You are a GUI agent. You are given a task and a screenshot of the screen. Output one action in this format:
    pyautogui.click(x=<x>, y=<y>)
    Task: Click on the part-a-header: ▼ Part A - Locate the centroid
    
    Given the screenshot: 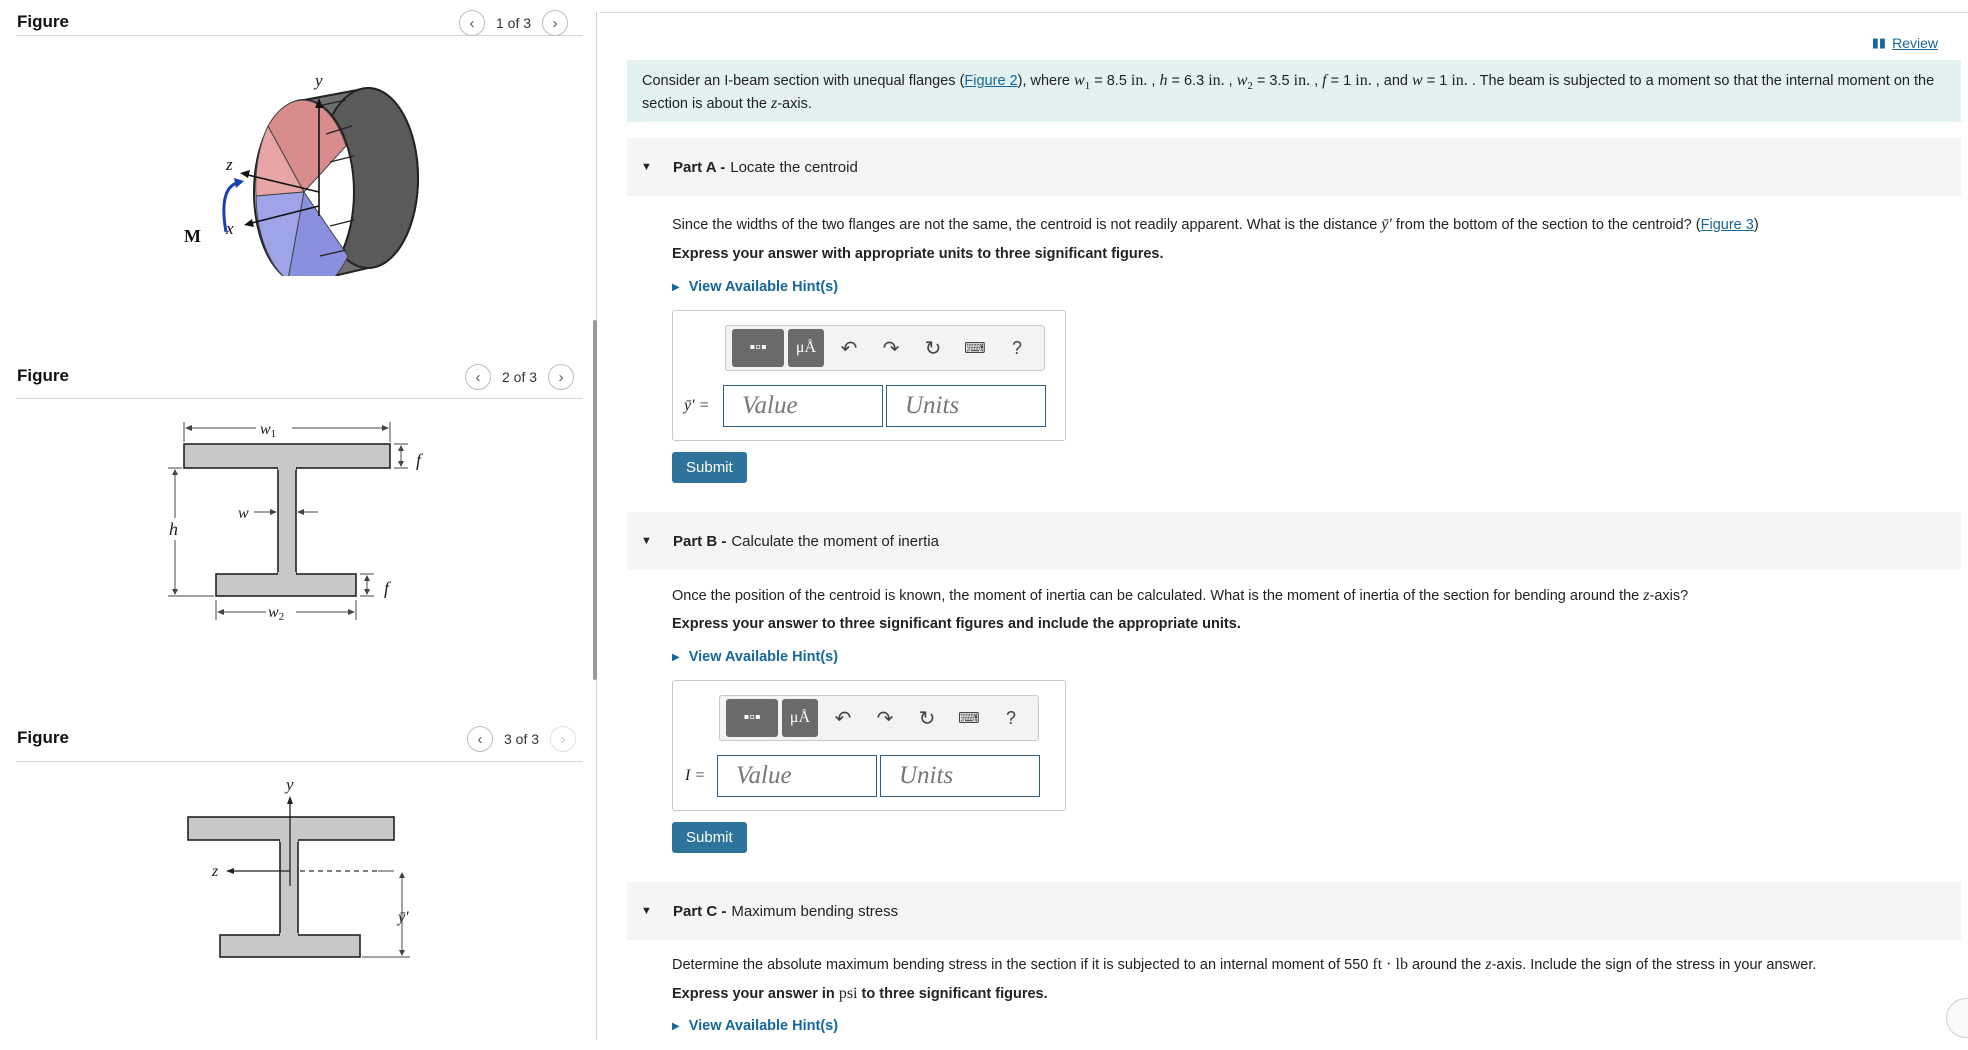 What is the action you would take?
    pyautogui.click(x=1294, y=167)
    